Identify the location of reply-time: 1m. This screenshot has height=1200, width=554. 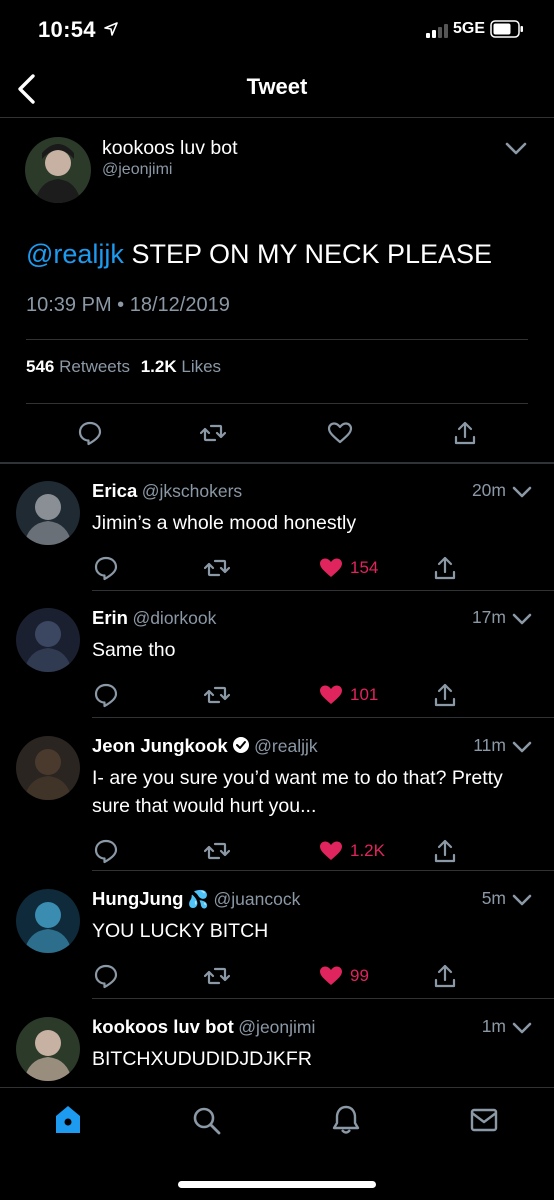
(493, 1026).